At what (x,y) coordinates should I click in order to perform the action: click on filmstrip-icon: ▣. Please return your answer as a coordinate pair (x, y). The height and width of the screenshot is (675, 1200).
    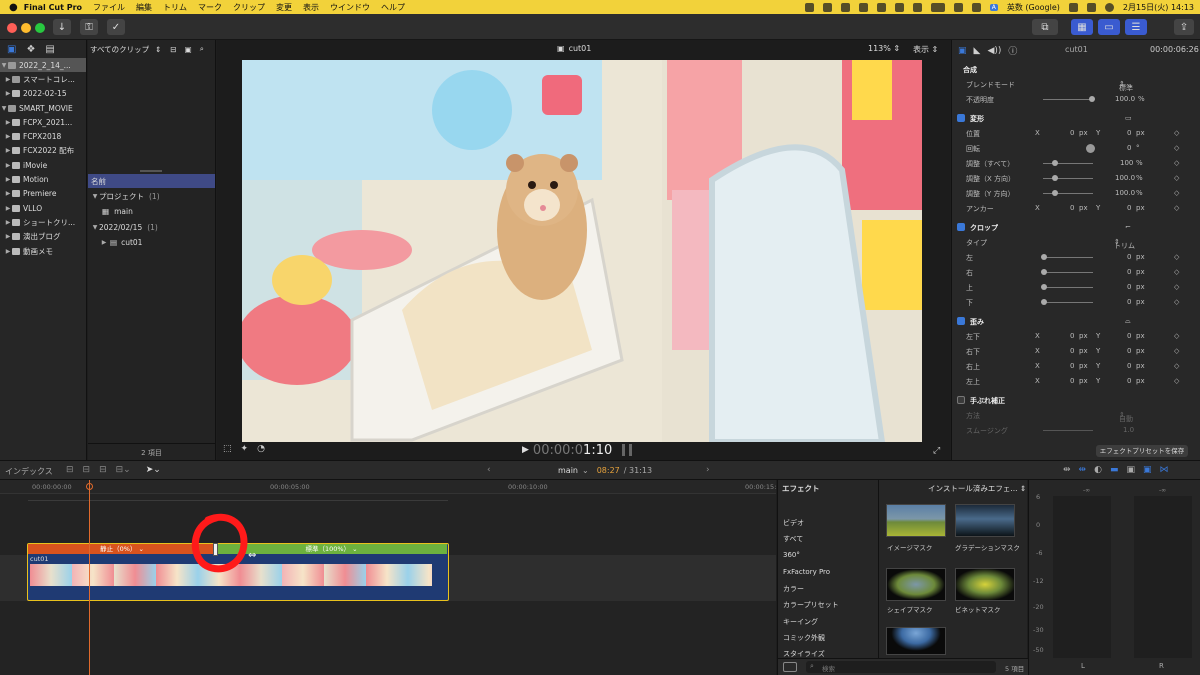
    Looking at the image, I should click on (188, 49).